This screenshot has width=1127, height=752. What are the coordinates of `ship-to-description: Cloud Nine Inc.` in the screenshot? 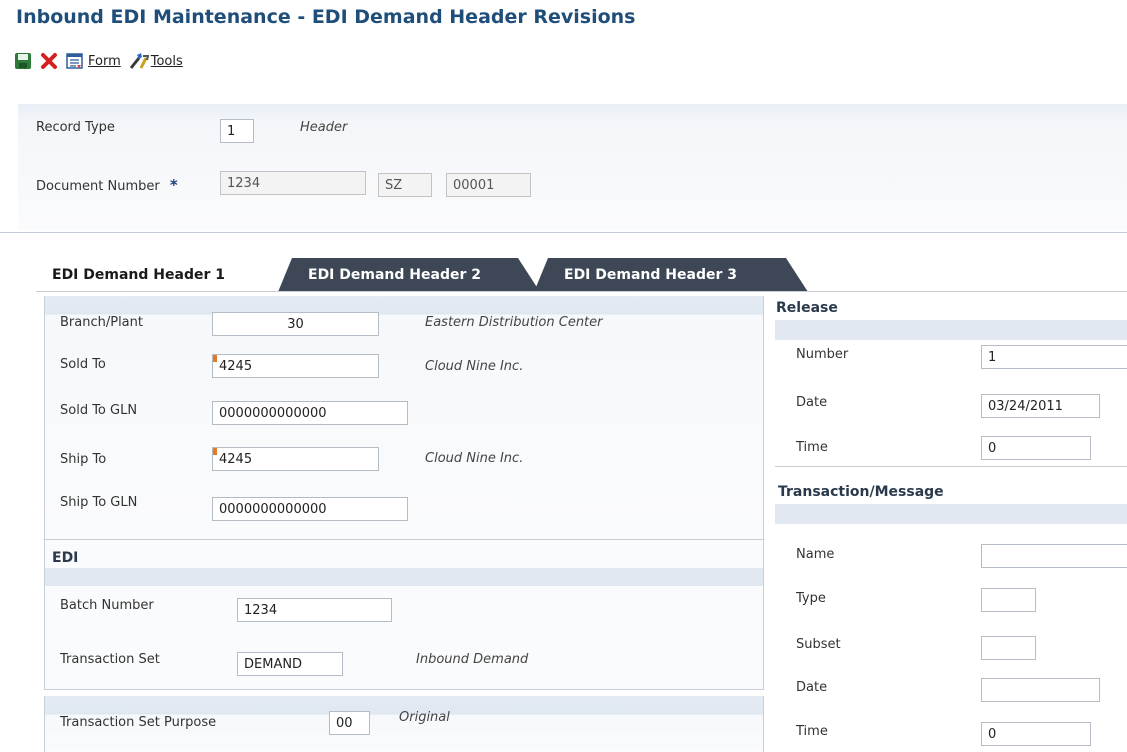 It's located at (474, 458).